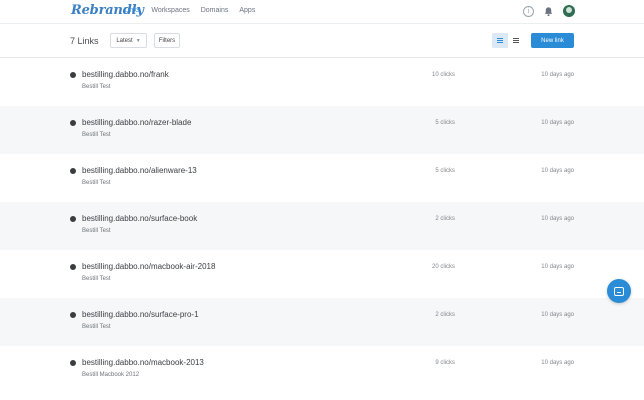 The height and width of the screenshot is (400, 644). What do you see at coordinates (143, 362) in the screenshot?
I see `link-url: bestilling.dabbo.no/macbook-2013` at bounding box center [143, 362].